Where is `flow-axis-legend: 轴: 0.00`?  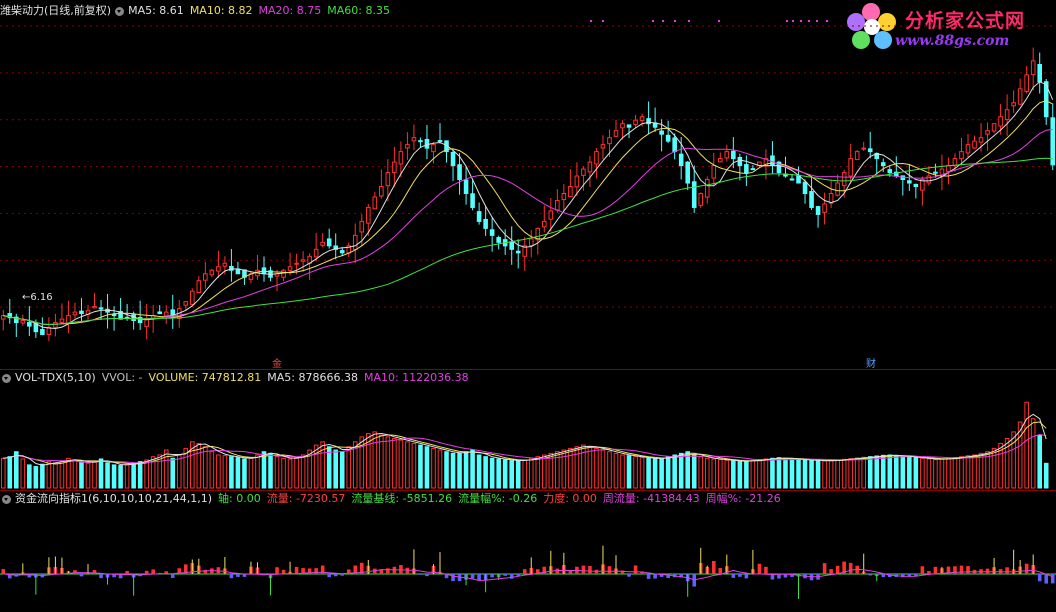 flow-axis-legend: 轴: 0.00 is located at coordinates (239, 498).